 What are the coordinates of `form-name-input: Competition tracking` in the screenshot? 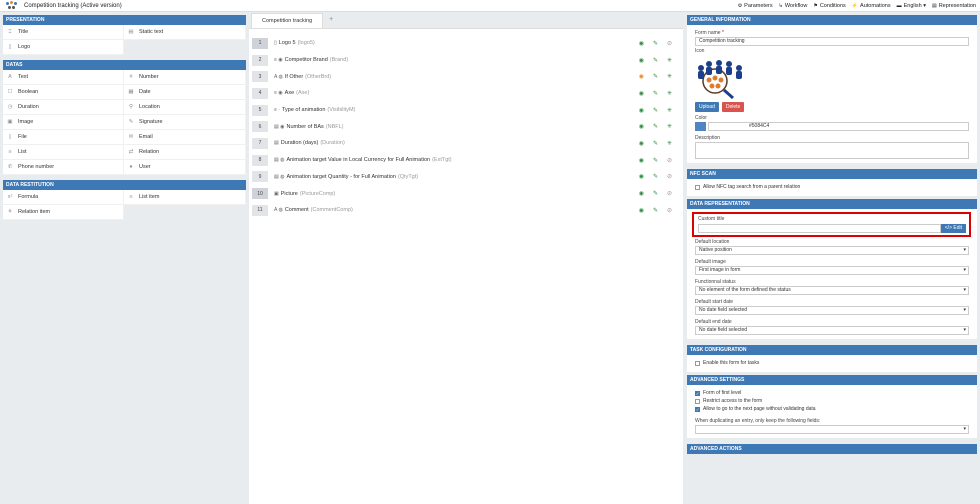 It's located at (832, 41).